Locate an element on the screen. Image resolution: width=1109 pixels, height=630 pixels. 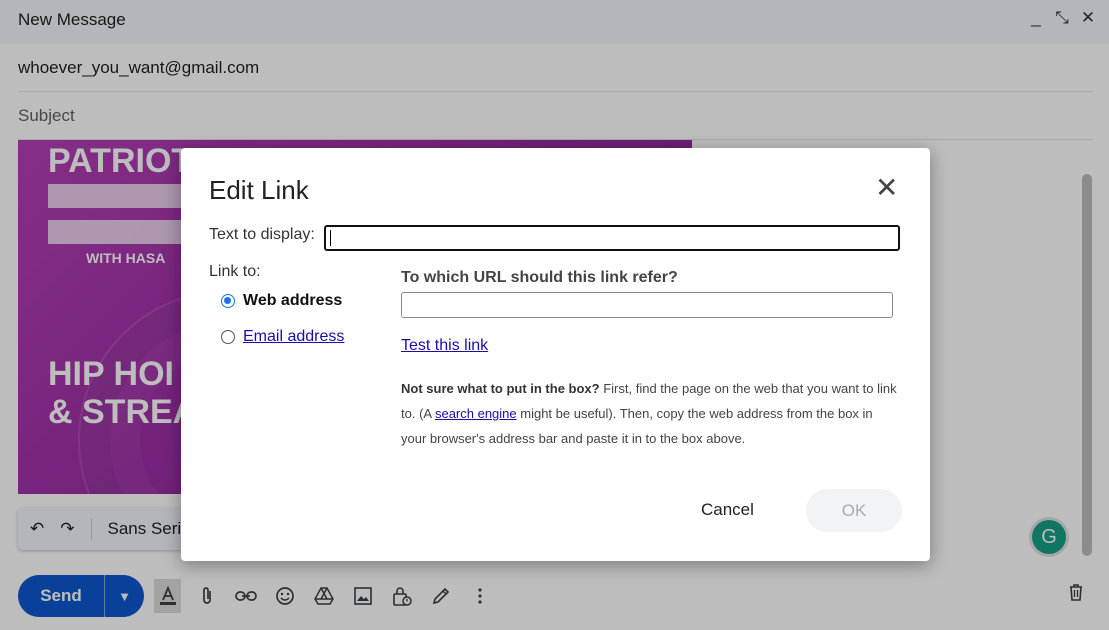
text-caret is located at coordinates (330, 238).